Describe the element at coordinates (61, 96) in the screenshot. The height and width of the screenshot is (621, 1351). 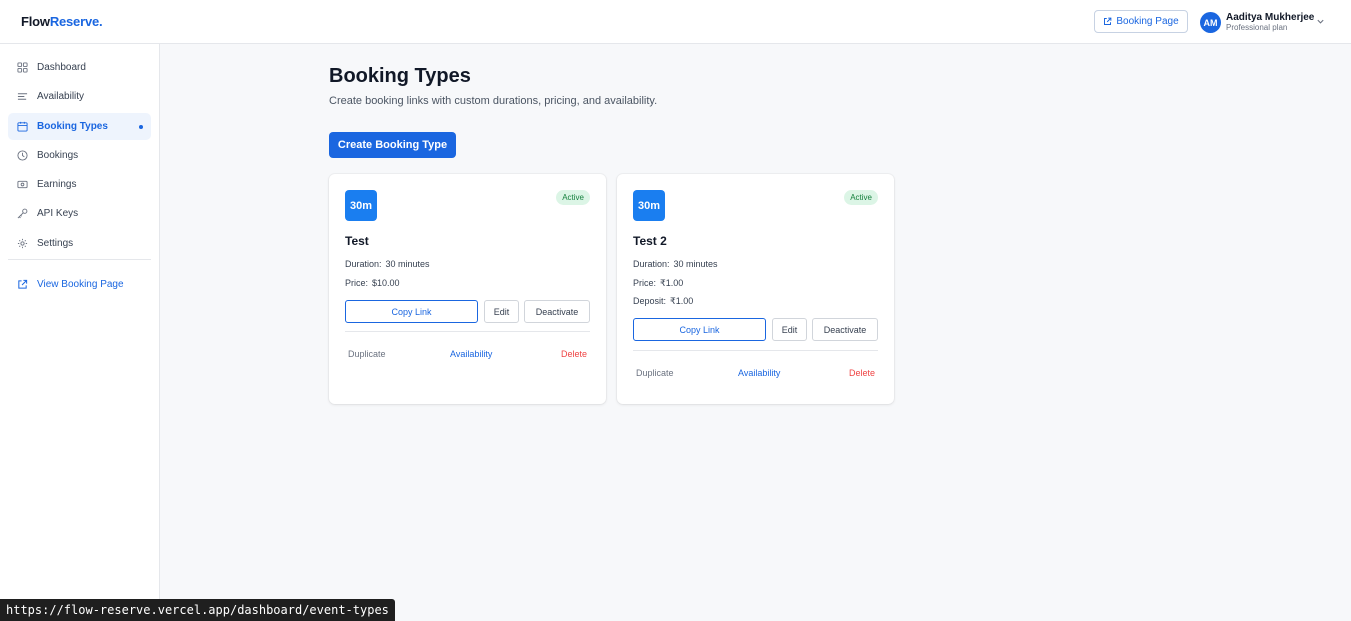
I see `sidebar-item-label: Availability` at that location.